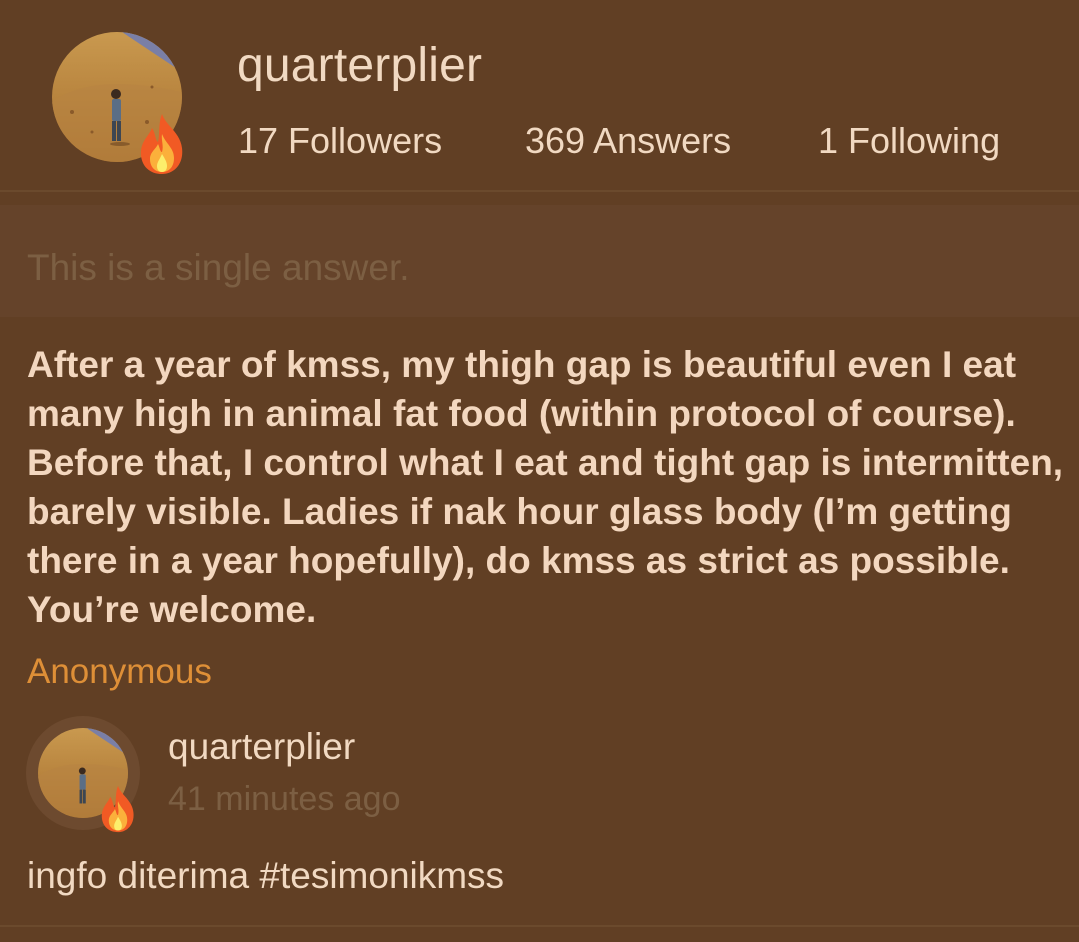  Describe the element at coordinates (118, 103) in the screenshot. I see `profile-avatar` at that location.